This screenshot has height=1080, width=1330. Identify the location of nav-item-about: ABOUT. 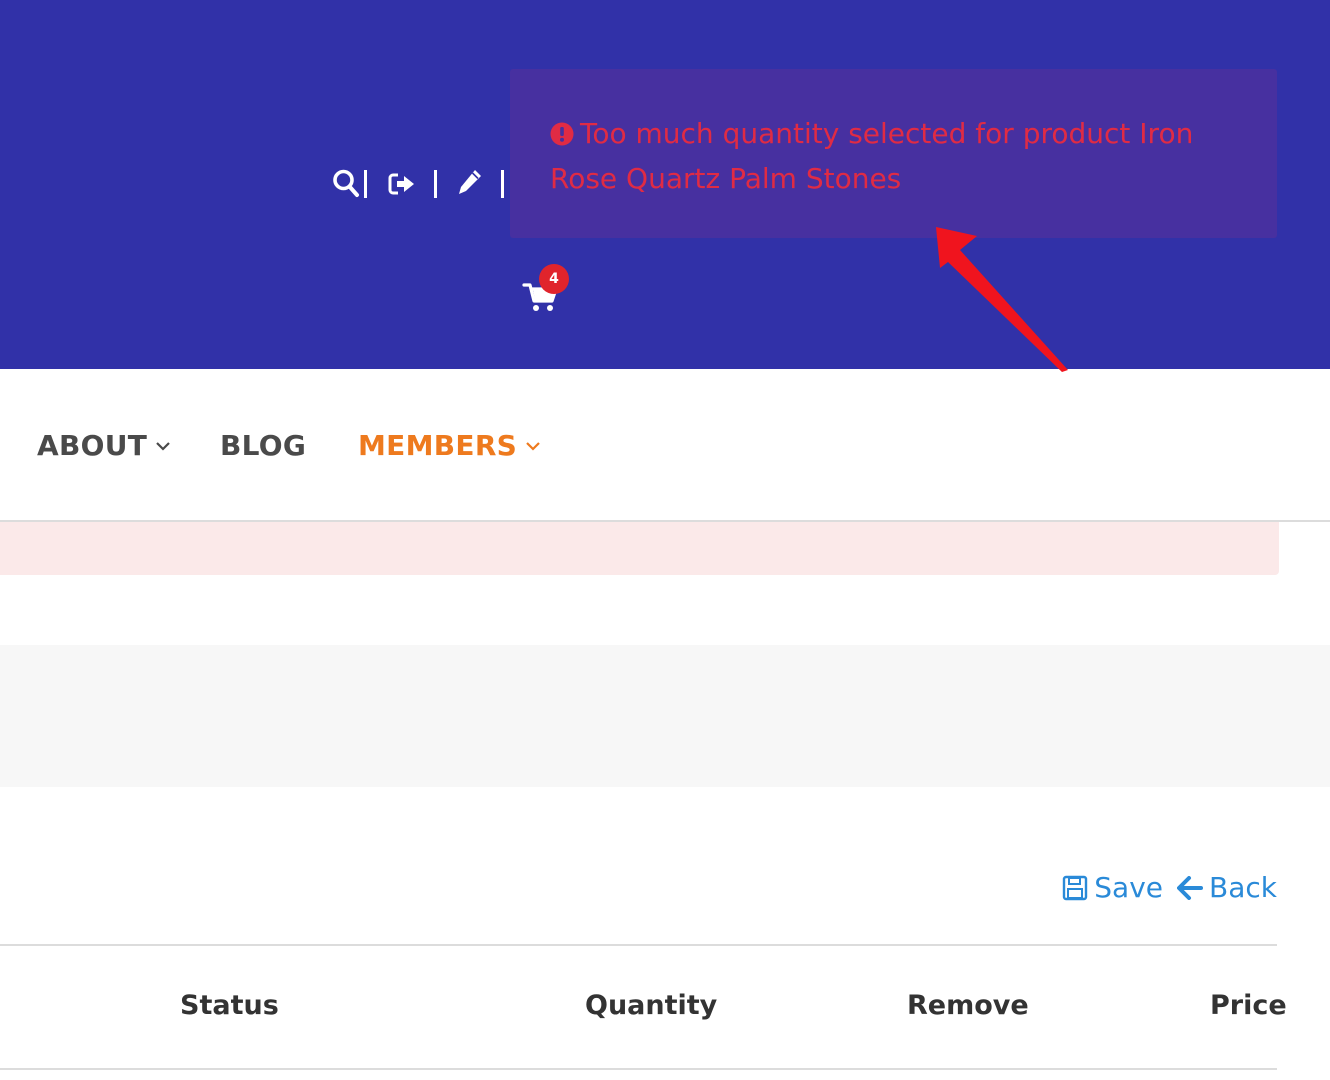
(104, 445).